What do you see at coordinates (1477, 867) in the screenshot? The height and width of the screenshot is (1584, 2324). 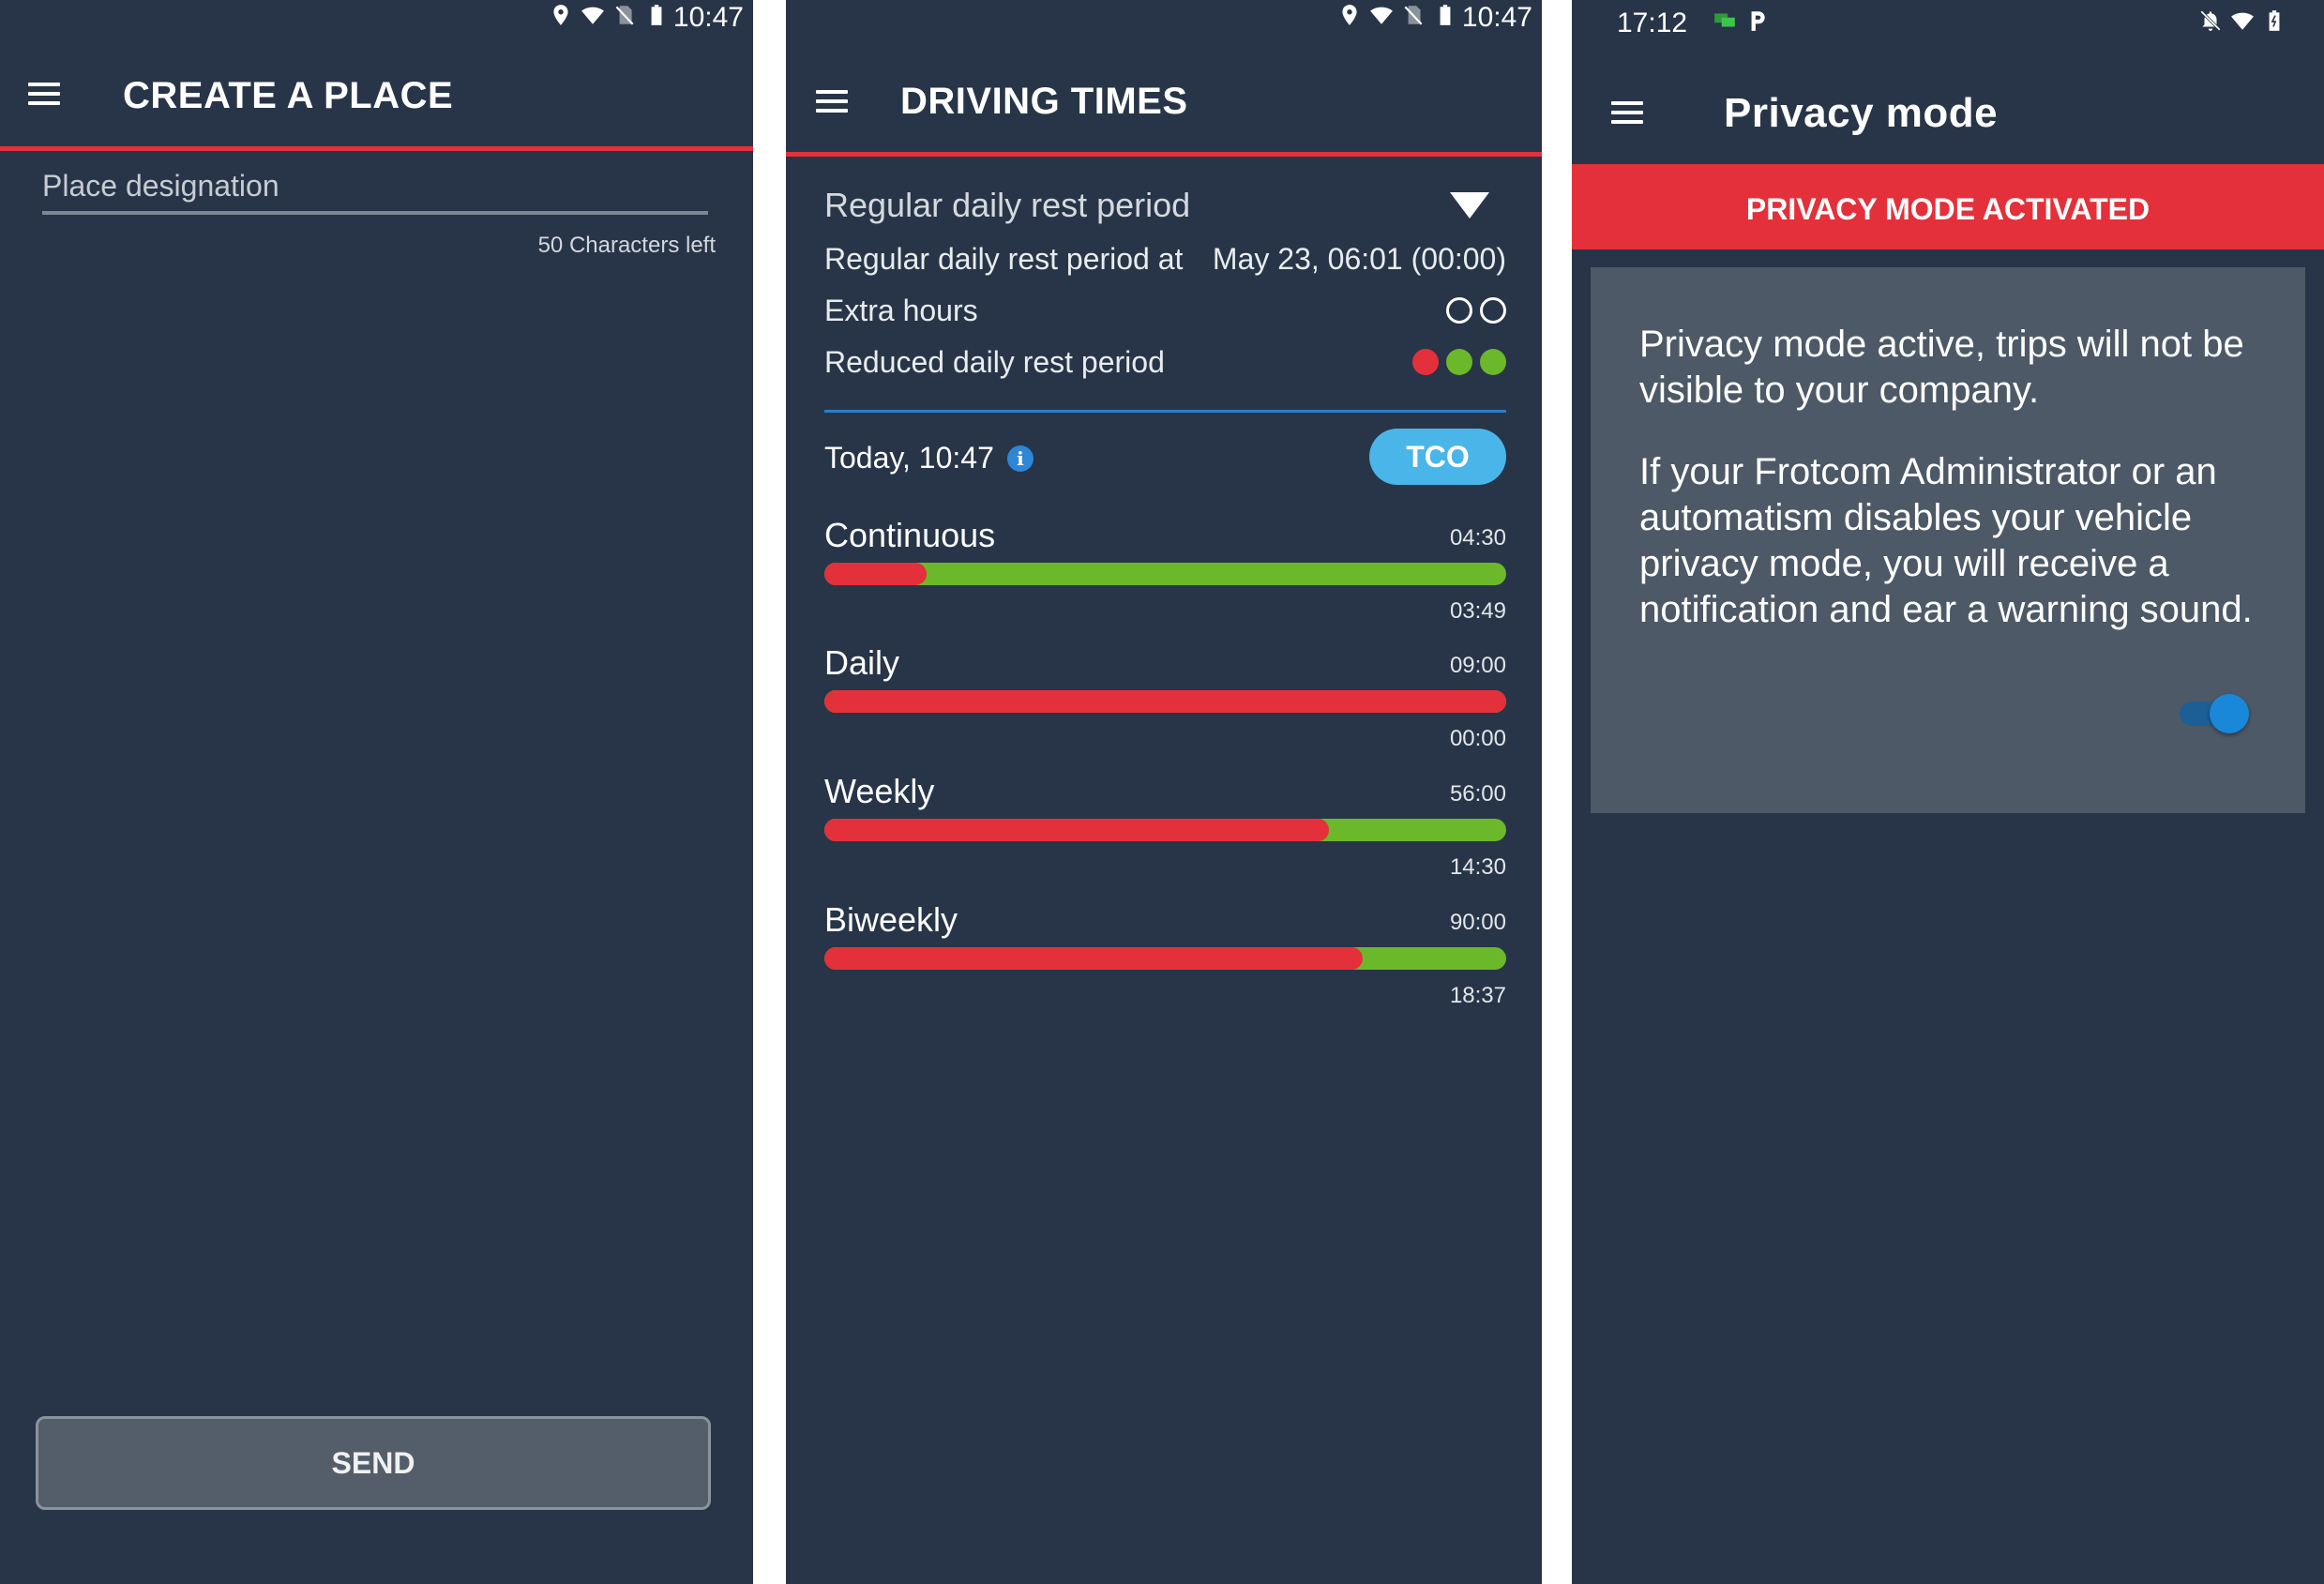 I see `bar-remaining-time: 14:30` at bounding box center [1477, 867].